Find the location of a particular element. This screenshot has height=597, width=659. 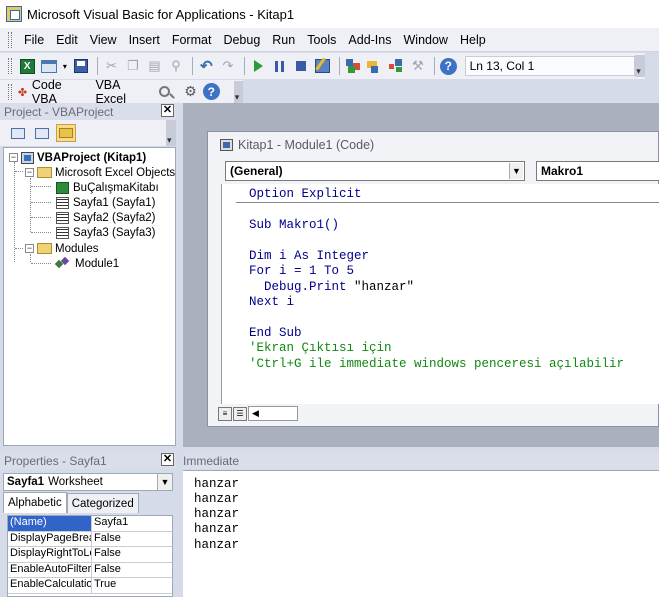

vertical-splitter is located at coordinates (179, 350).